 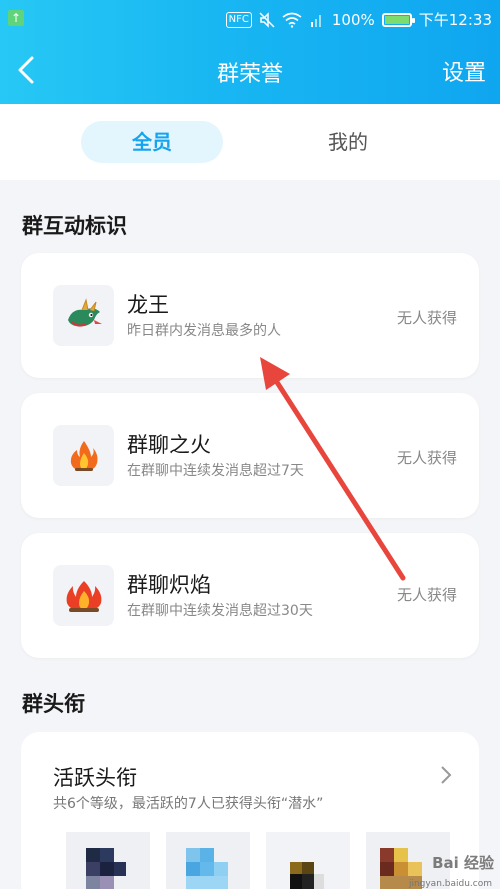 What do you see at coordinates (249, 74) in the screenshot?
I see `page-title: 群荣誉` at bounding box center [249, 74].